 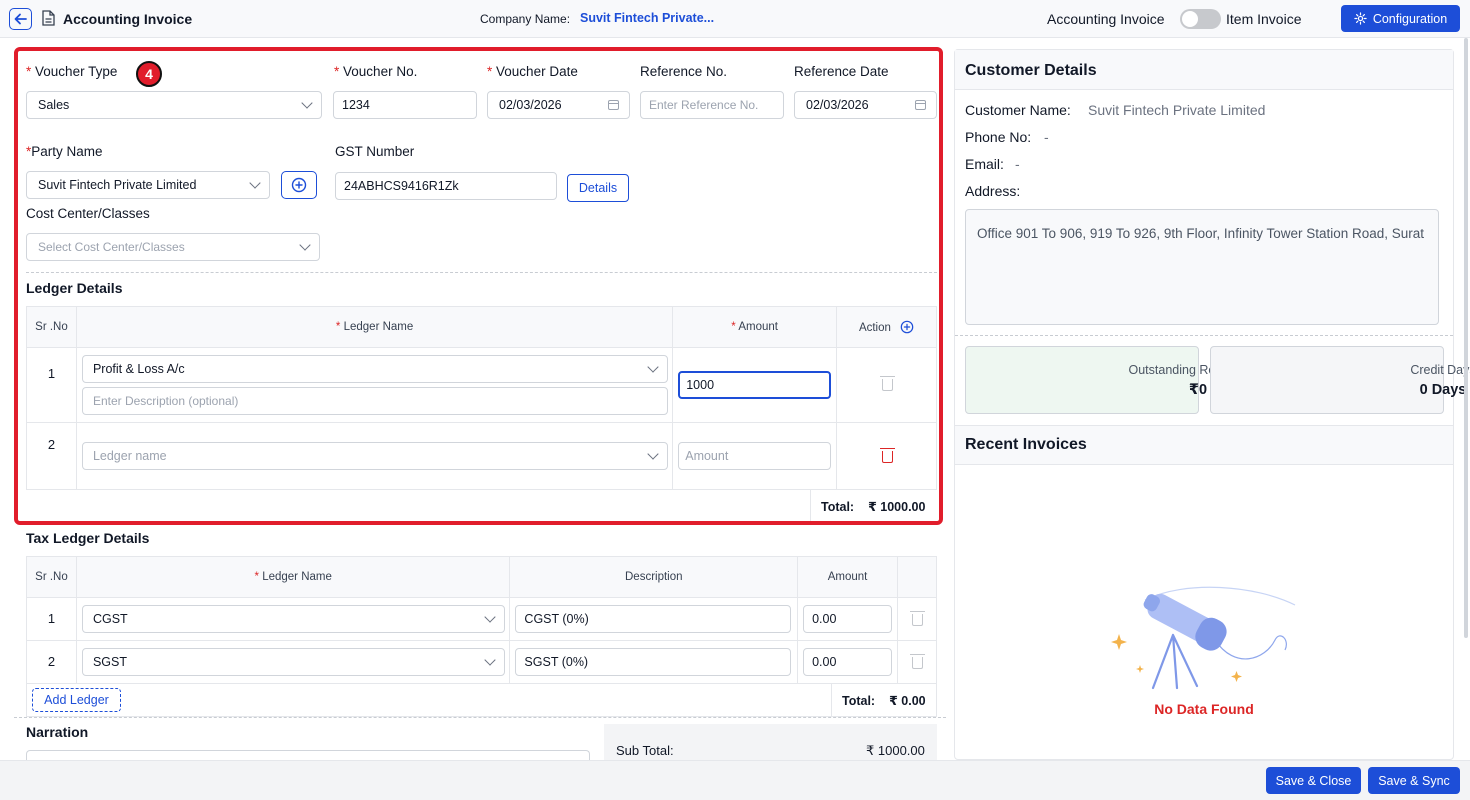 I want to click on tax-description-input: SGST (0%), so click(x=653, y=662).